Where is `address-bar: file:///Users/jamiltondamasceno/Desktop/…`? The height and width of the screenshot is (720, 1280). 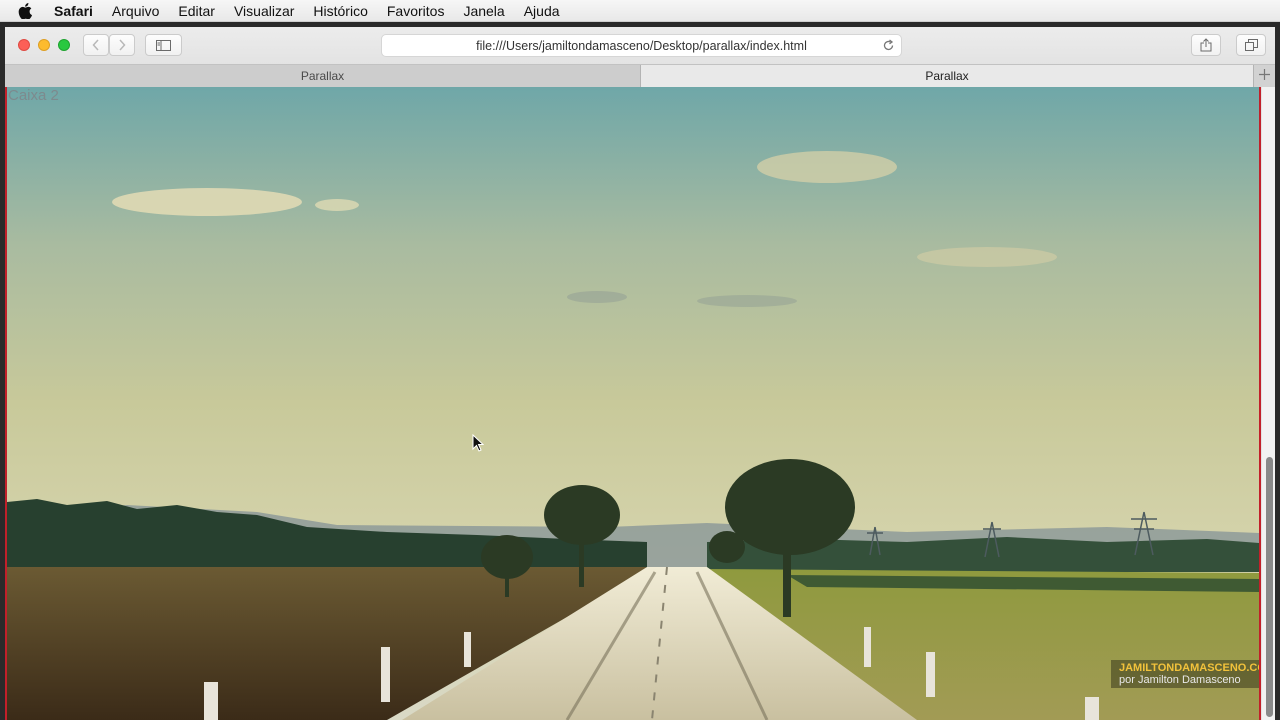
address-bar: file:///Users/jamiltondamasceno/Desktop/… is located at coordinates (641, 45).